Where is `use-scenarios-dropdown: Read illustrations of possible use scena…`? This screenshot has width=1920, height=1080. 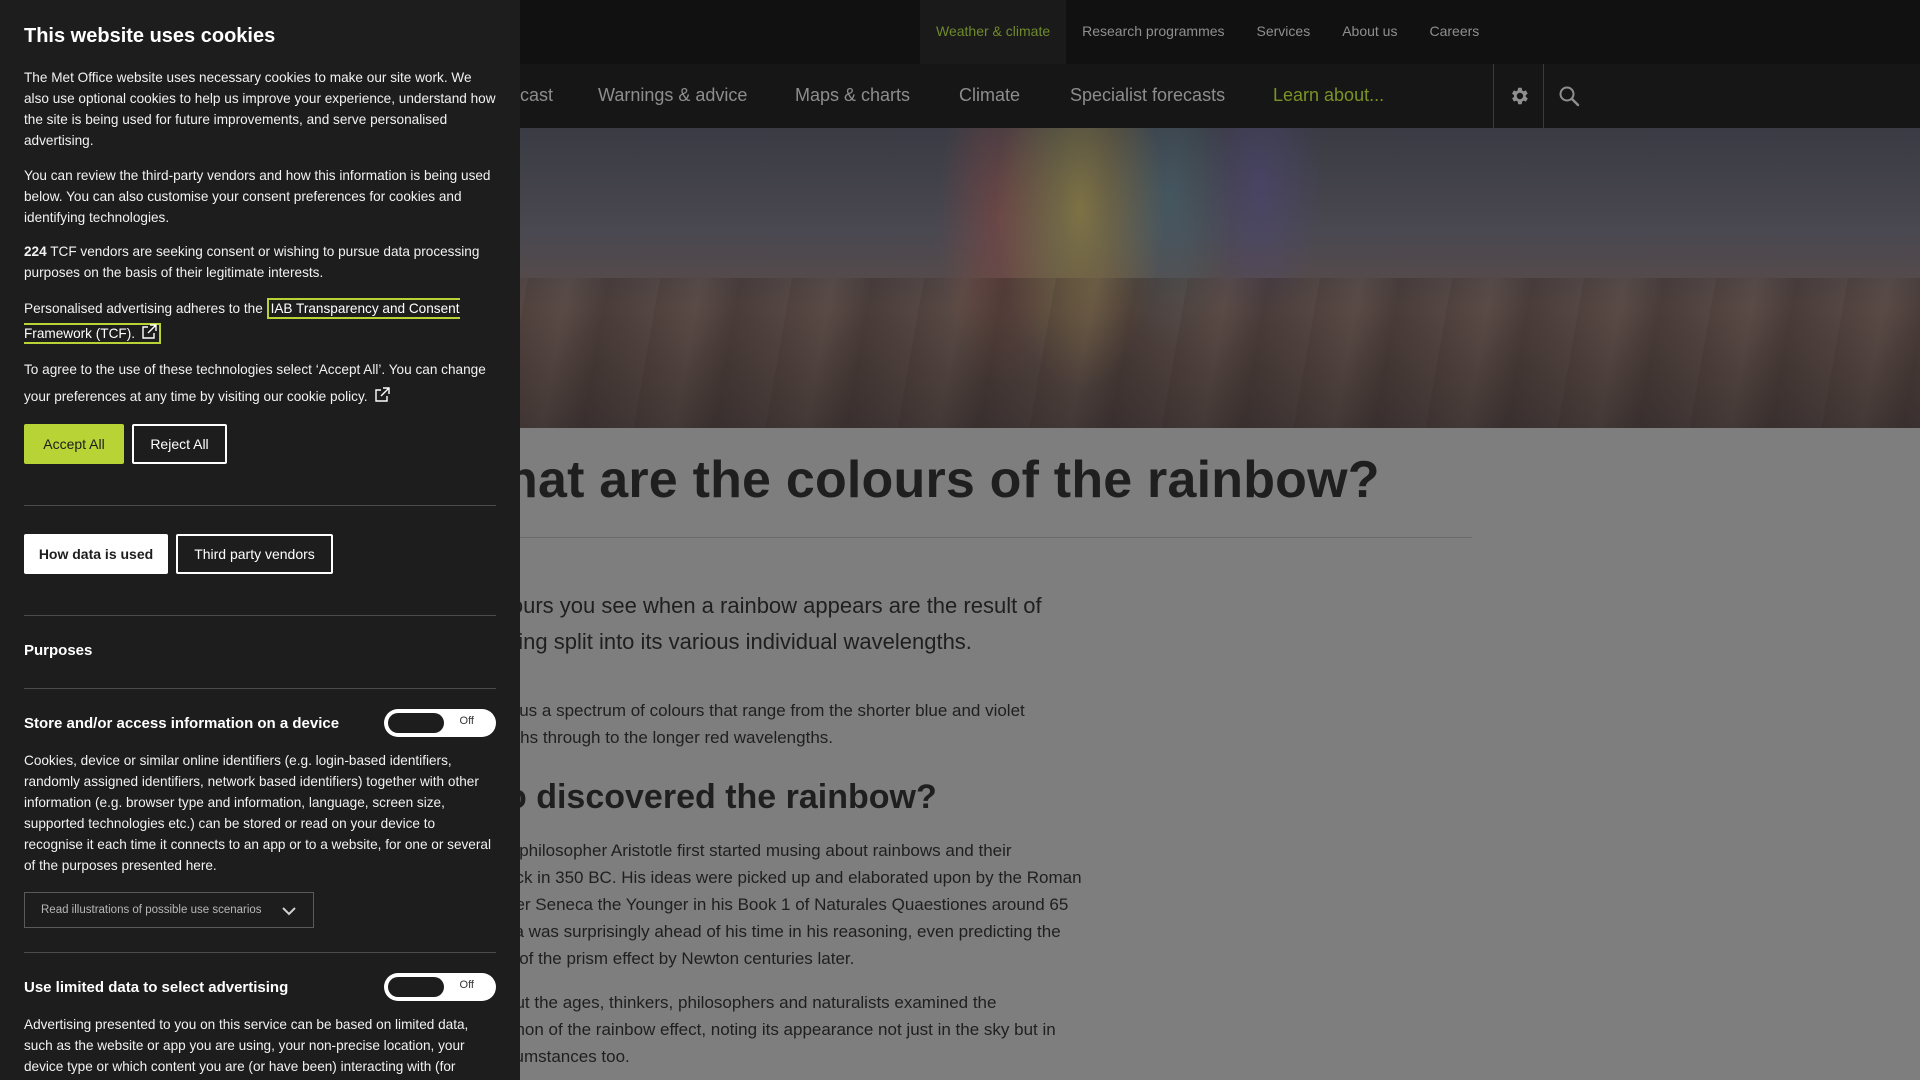
use-scenarios-dropdown: Read illustrations of possible use scena… is located at coordinates (169, 910).